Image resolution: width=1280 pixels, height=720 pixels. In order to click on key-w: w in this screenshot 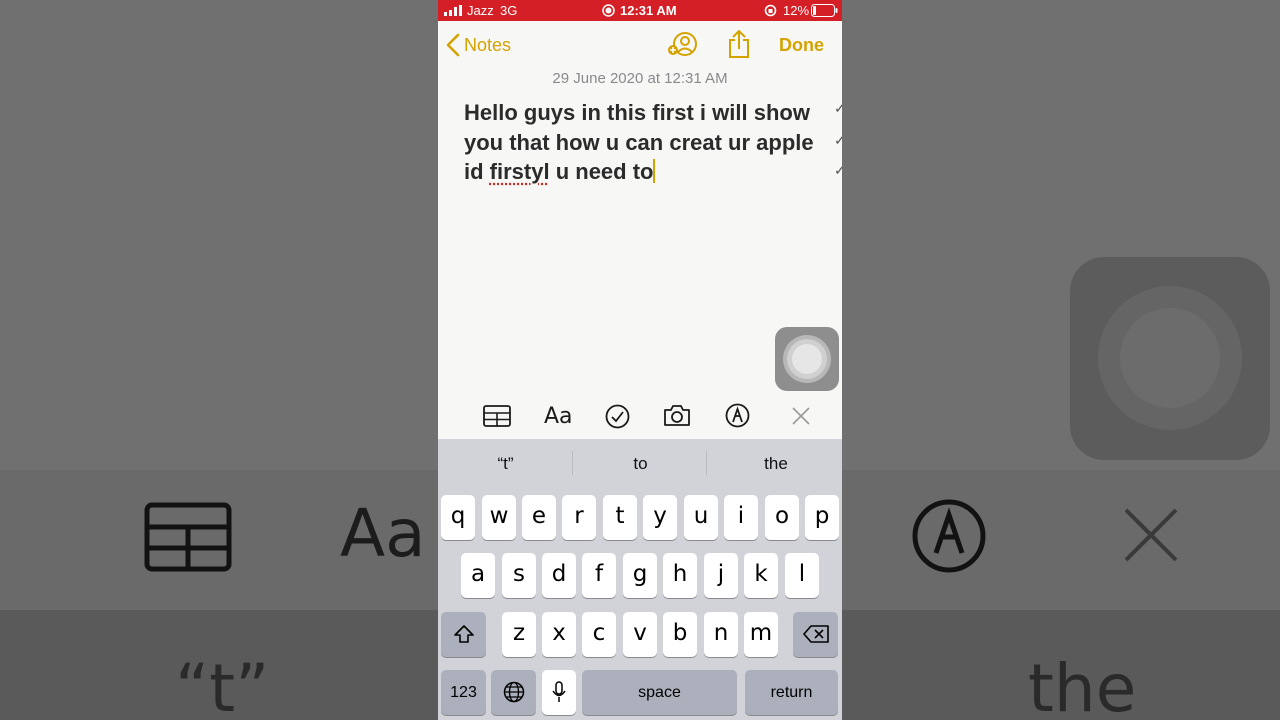, I will do `click(499, 517)`.